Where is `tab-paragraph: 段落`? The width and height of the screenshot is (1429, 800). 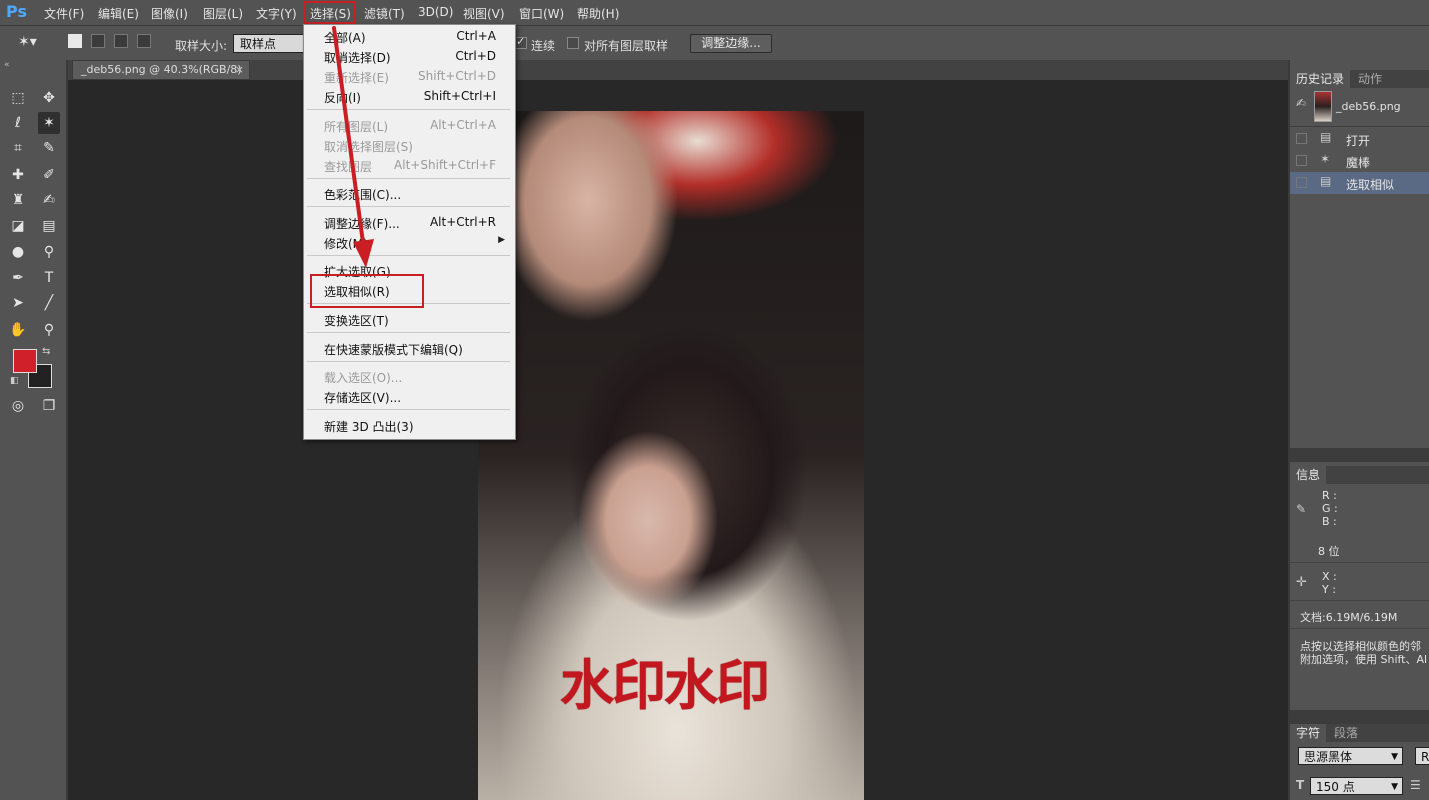
tab-paragraph: 段落 is located at coordinates (1346, 733).